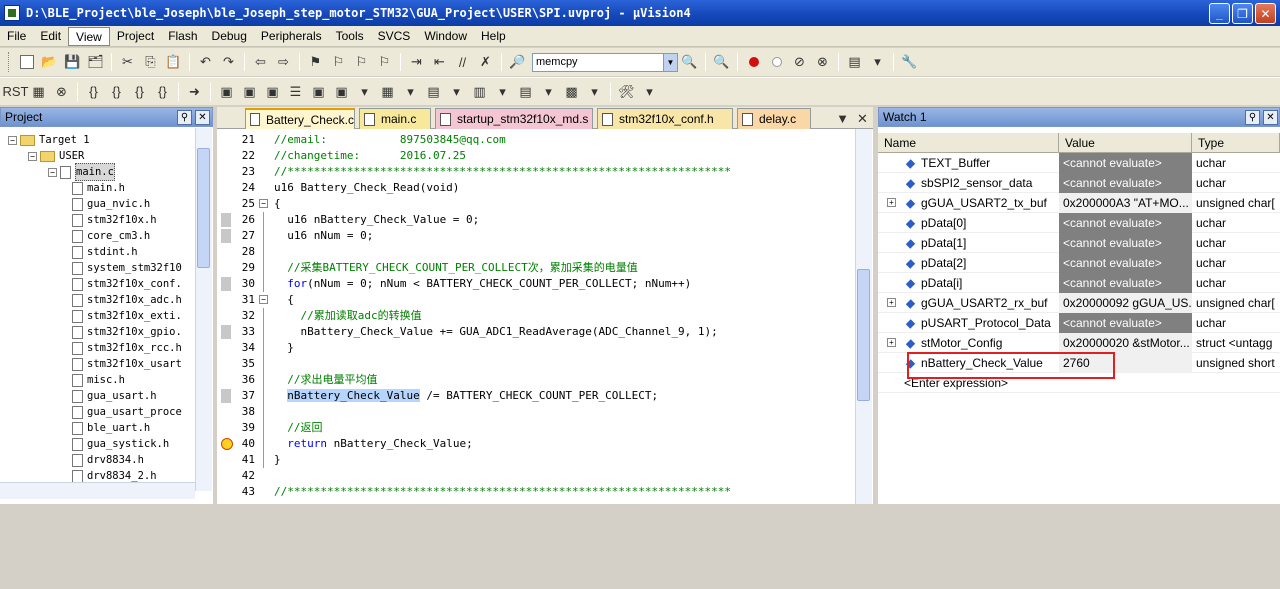 The image size is (1280, 589). Describe the element at coordinates (49, 62) in the screenshot. I see `open-folder-icon: 📂` at that location.